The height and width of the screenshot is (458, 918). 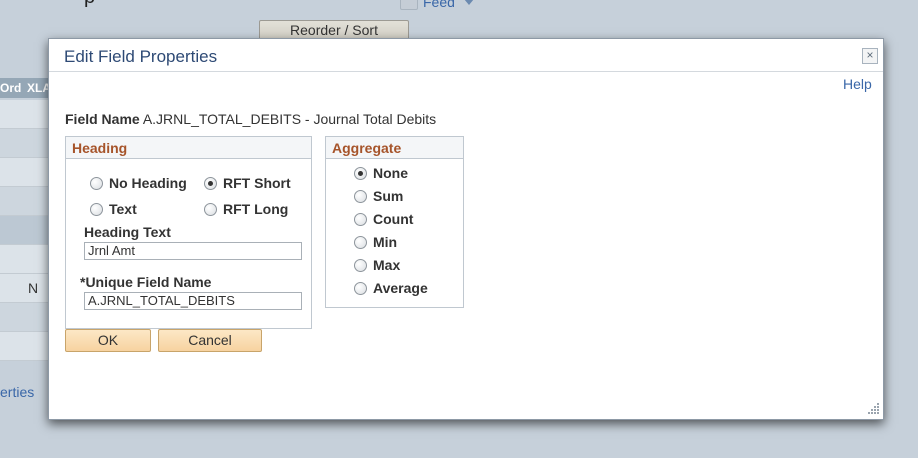 What do you see at coordinates (193, 251) in the screenshot?
I see `heading-text-input: Jrnl Amt` at bounding box center [193, 251].